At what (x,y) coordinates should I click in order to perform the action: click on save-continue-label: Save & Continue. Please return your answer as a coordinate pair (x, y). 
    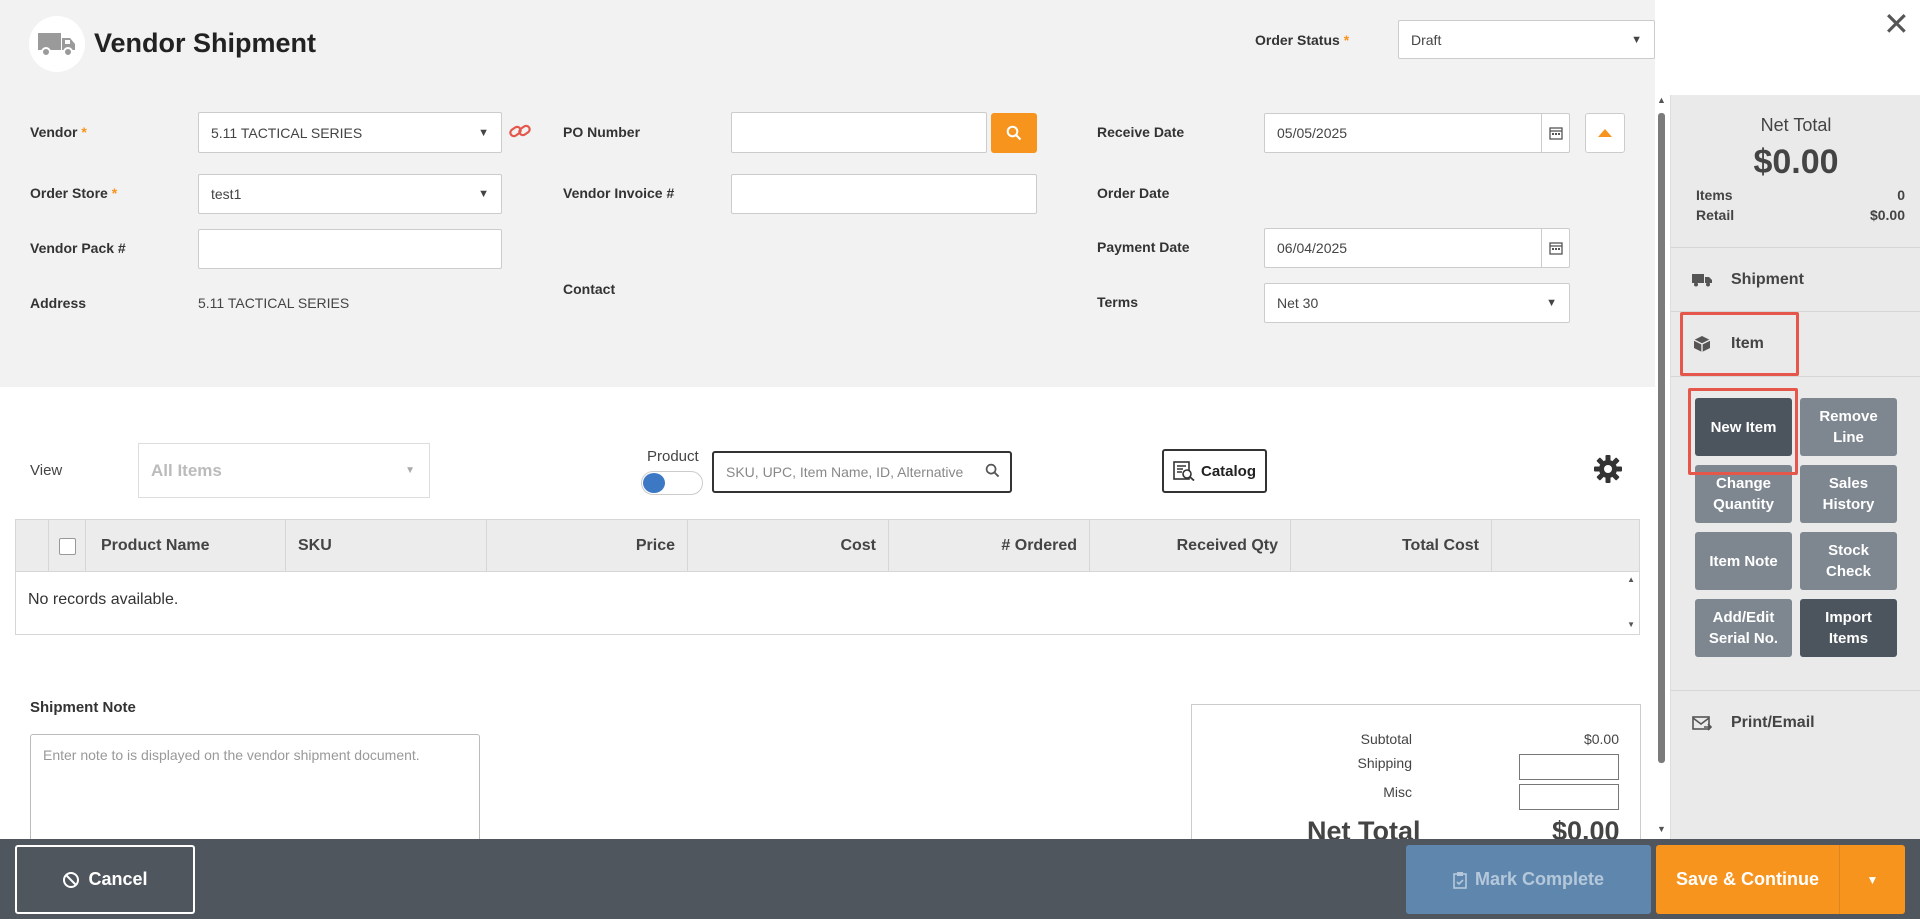
    Looking at the image, I should click on (1747, 879).